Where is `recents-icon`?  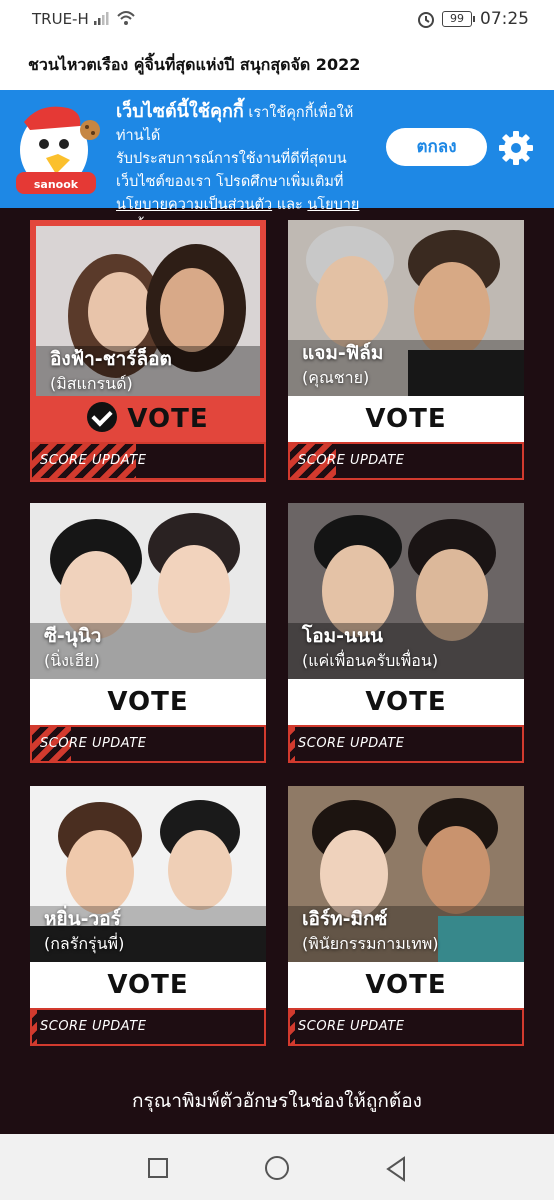 recents-icon is located at coordinates (158, 1168).